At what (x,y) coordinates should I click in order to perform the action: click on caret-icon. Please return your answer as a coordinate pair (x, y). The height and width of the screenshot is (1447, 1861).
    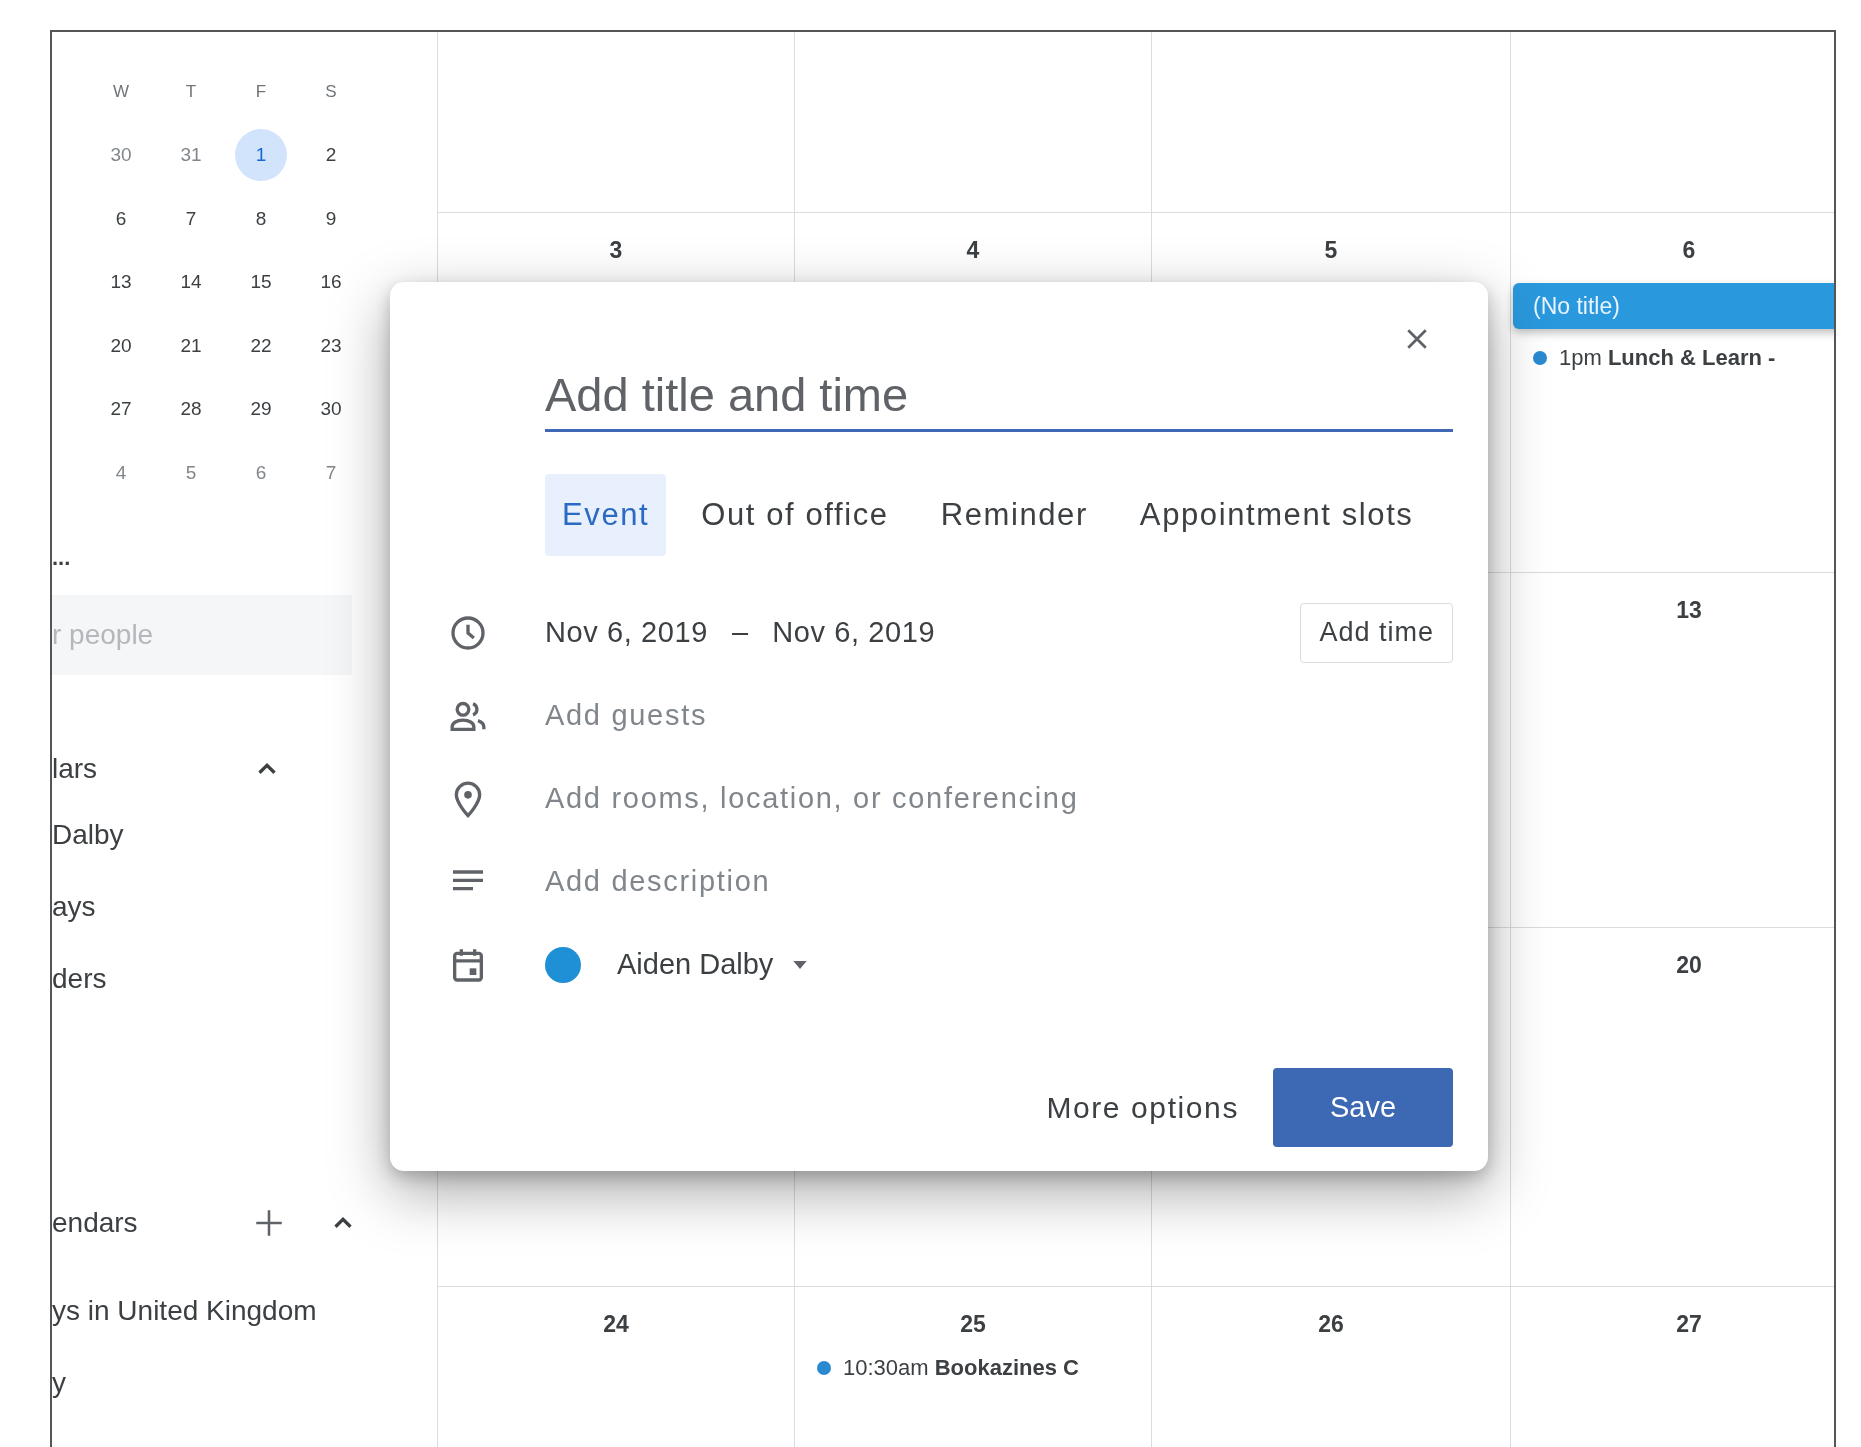
    Looking at the image, I should click on (800, 964).